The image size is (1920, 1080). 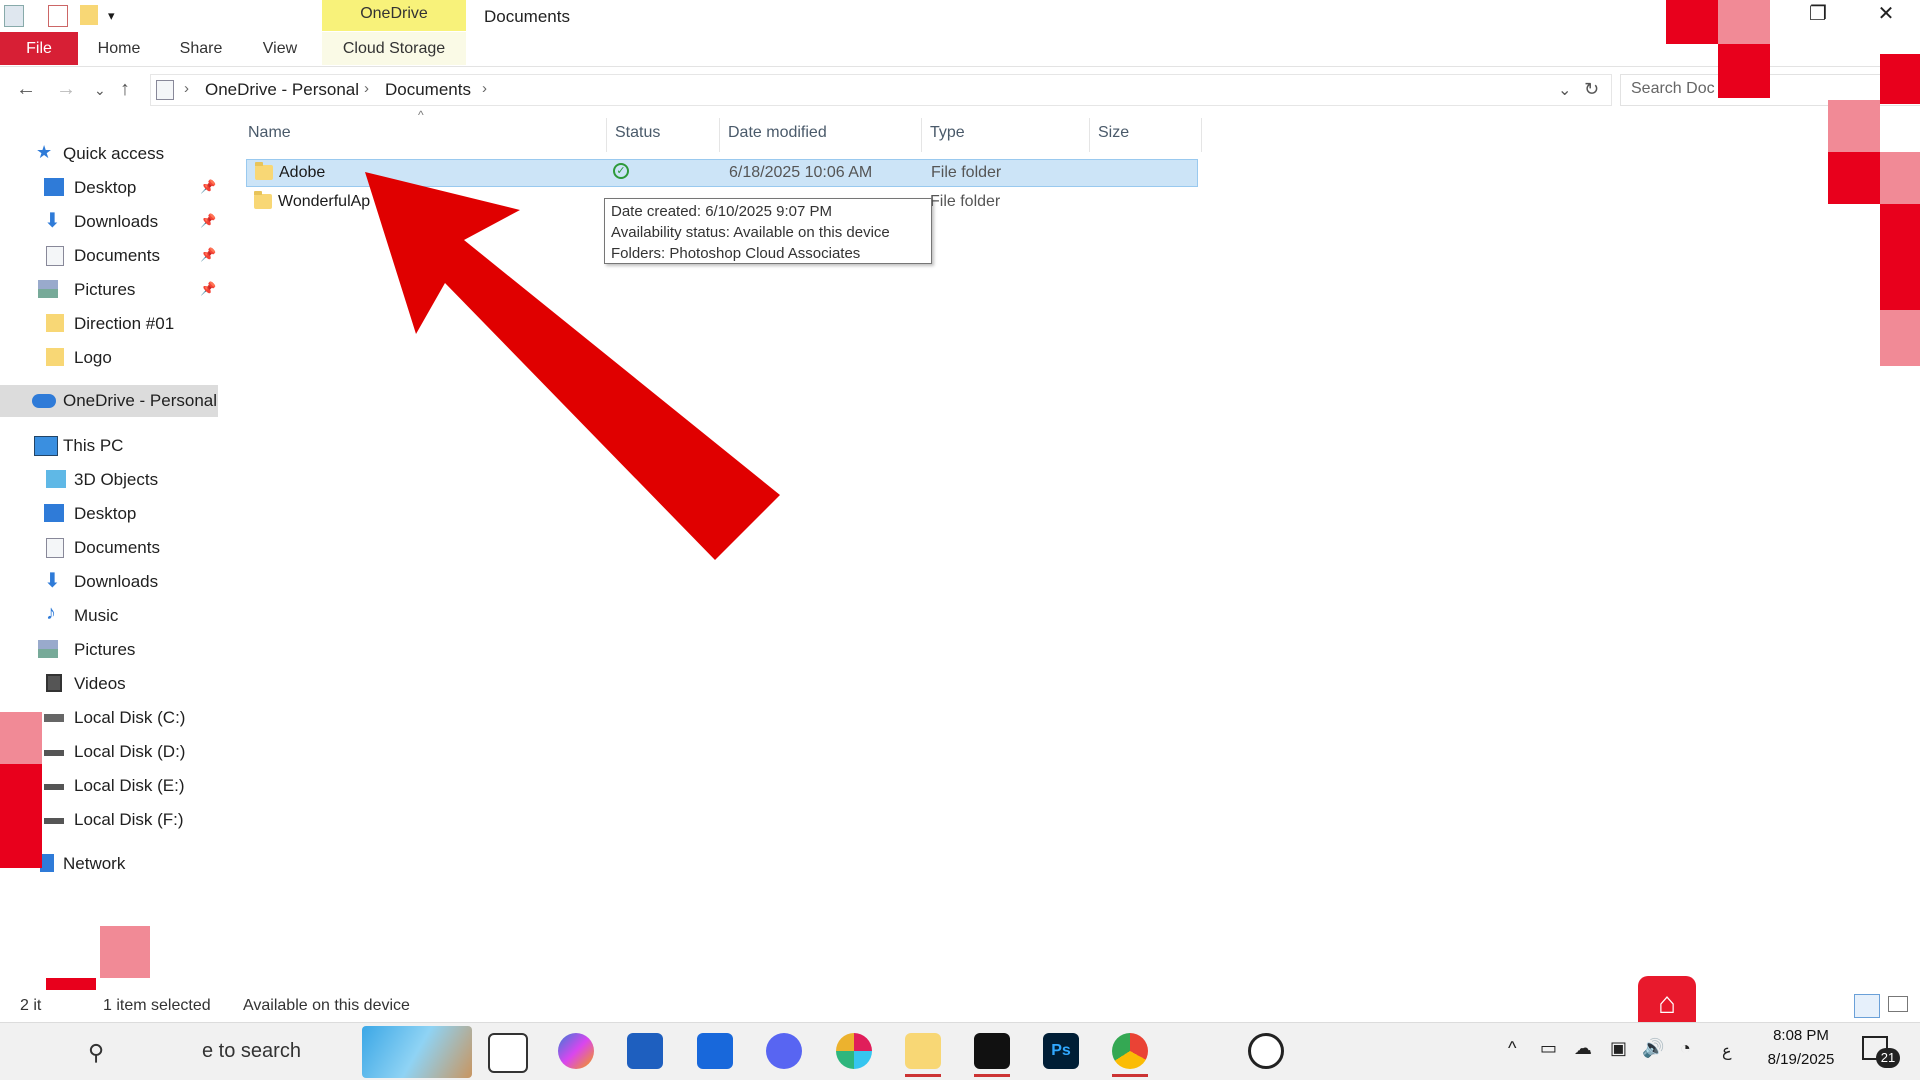 What do you see at coordinates (1548, 1048) in the screenshot?
I see `tray-app-icon: ▭` at bounding box center [1548, 1048].